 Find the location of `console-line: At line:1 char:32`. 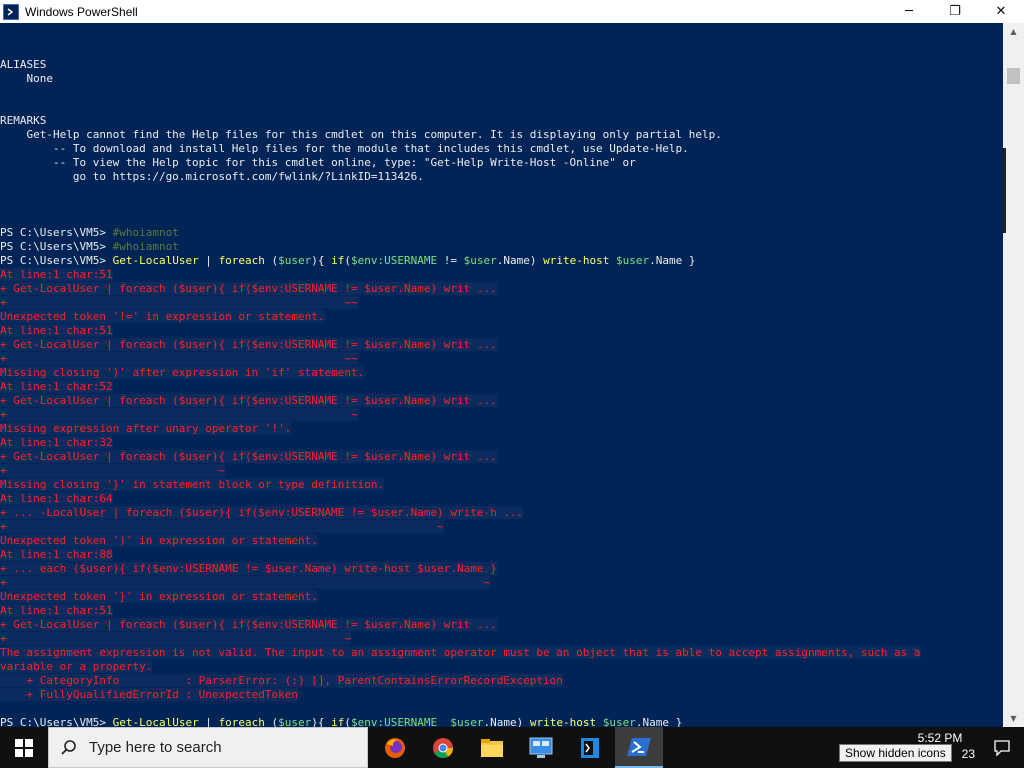

console-line: At line:1 char:32 is located at coordinates (56, 443).